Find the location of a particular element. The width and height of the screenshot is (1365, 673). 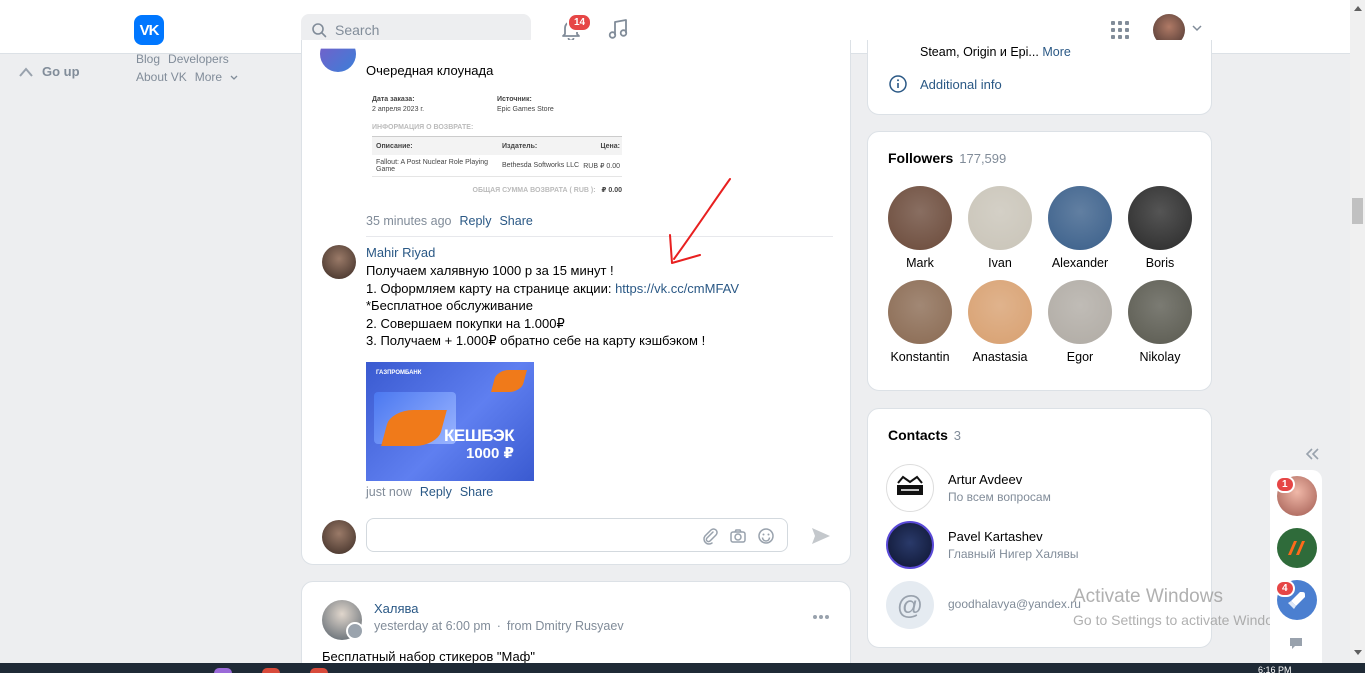

followers-count: 177,599 is located at coordinates (983, 158).